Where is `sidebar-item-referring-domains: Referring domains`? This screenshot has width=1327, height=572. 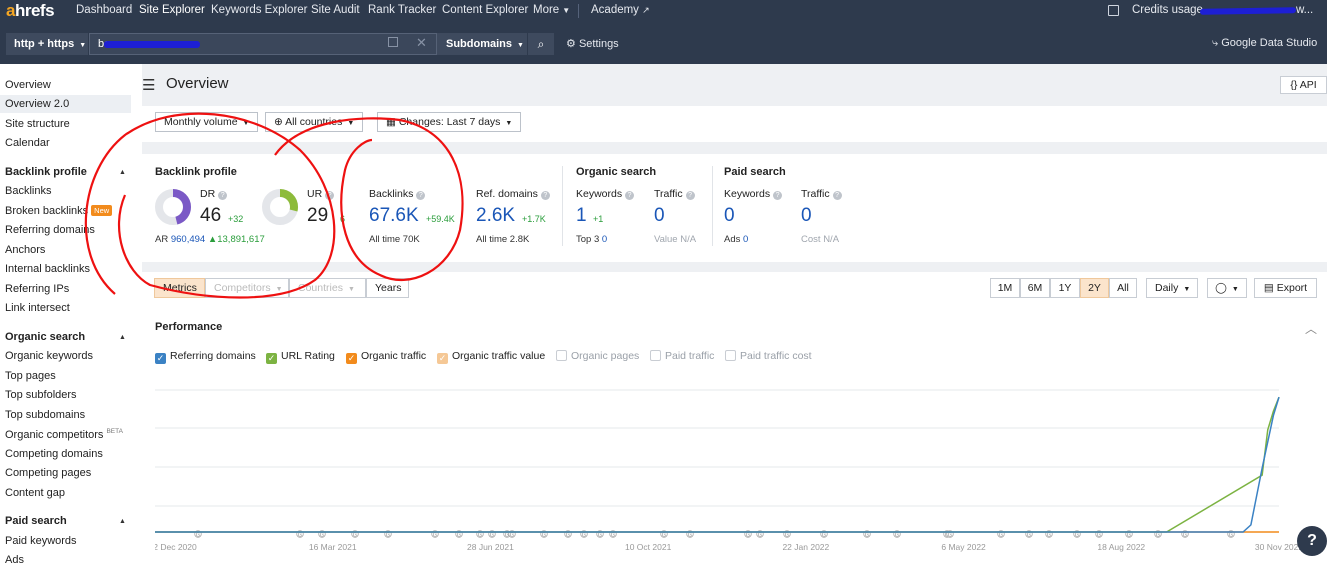
sidebar-item-referring-domains: Referring domains is located at coordinates (50, 230).